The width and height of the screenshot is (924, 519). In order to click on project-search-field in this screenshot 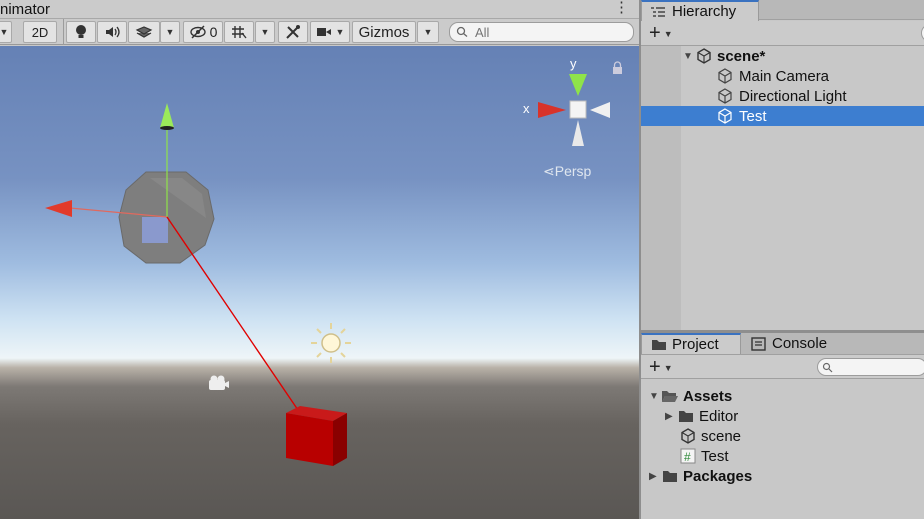, I will do `click(870, 367)`.